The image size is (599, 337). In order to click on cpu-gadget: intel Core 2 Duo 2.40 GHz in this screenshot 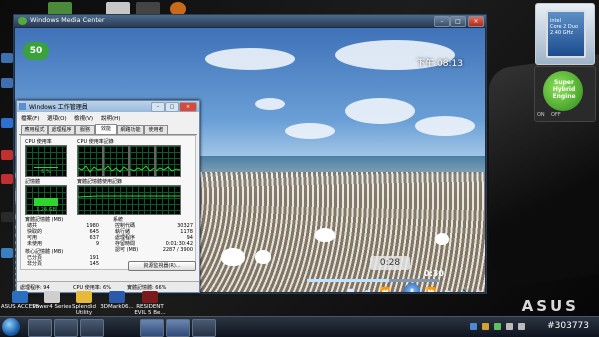, I will do `click(565, 34)`.